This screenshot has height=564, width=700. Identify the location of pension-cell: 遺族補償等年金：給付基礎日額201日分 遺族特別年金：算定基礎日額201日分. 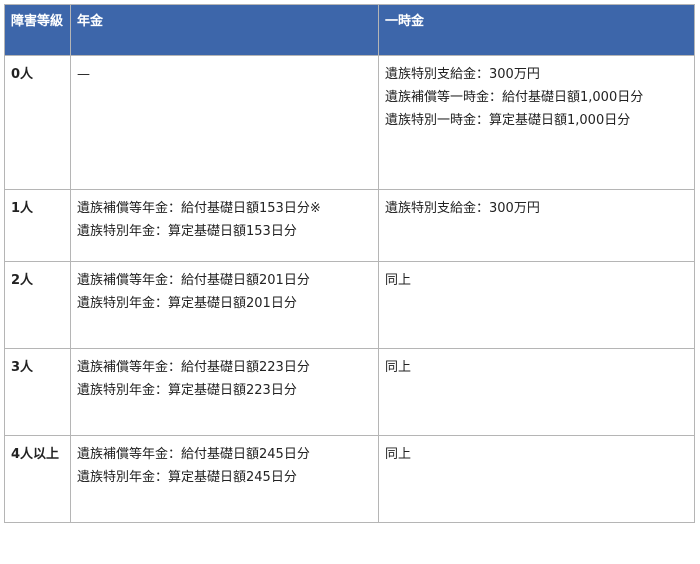
(224, 305).